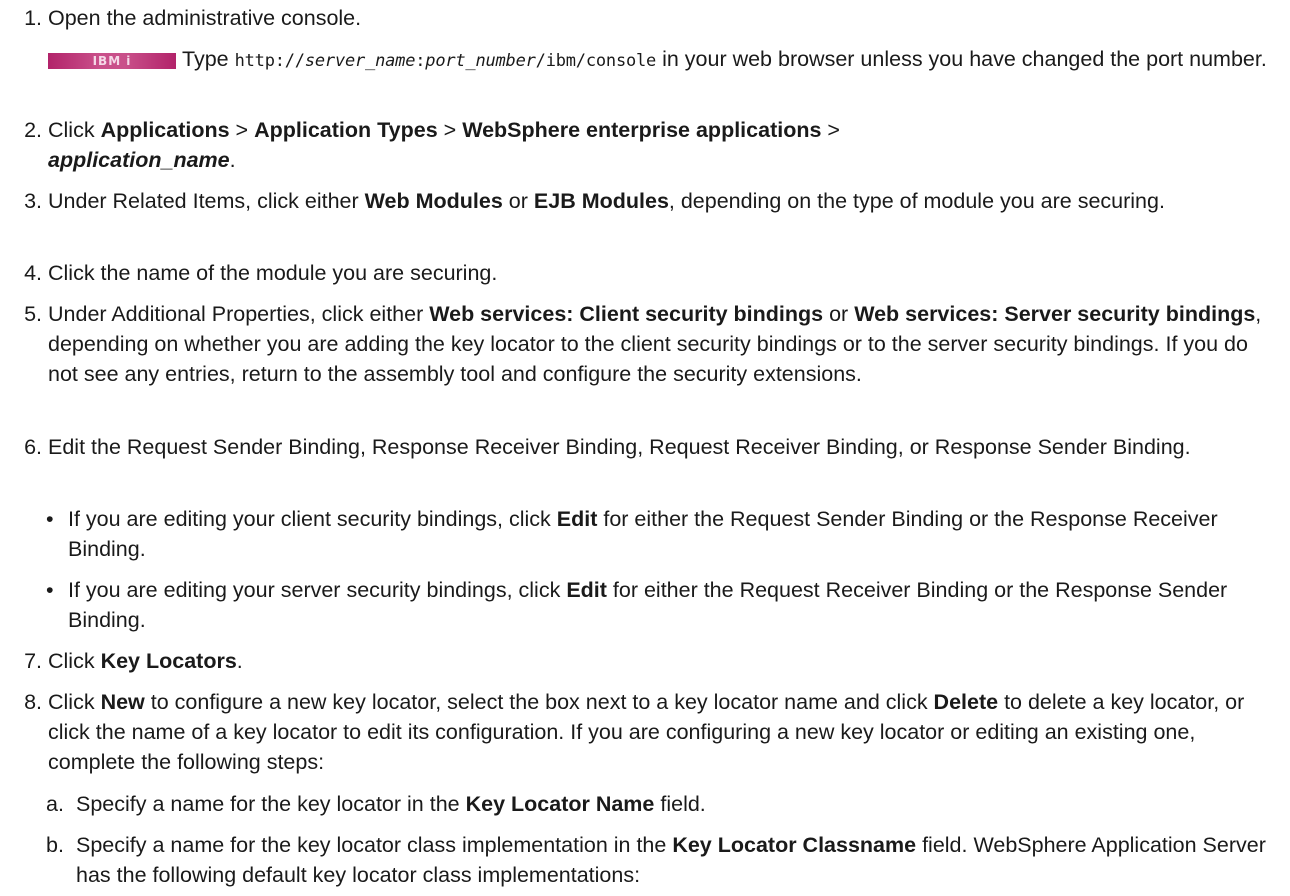  Describe the element at coordinates (205, 18) in the screenshot. I see `step-text: Open the administrative console.` at that location.